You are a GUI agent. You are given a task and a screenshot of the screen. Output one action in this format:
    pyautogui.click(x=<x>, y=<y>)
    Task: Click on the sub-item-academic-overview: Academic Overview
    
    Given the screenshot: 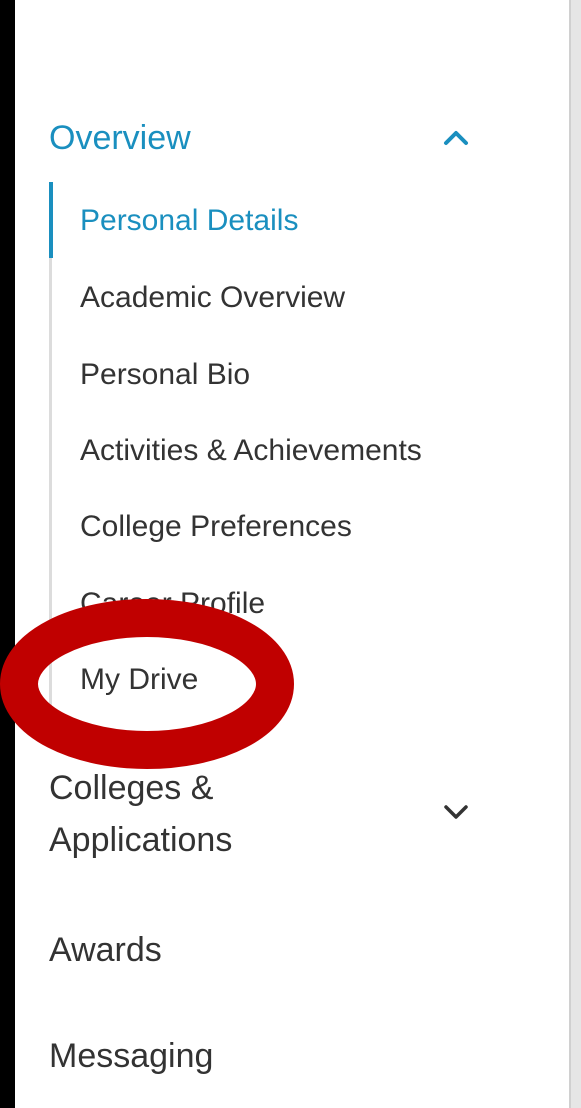 What is the action you would take?
    pyautogui.click(x=212, y=298)
    